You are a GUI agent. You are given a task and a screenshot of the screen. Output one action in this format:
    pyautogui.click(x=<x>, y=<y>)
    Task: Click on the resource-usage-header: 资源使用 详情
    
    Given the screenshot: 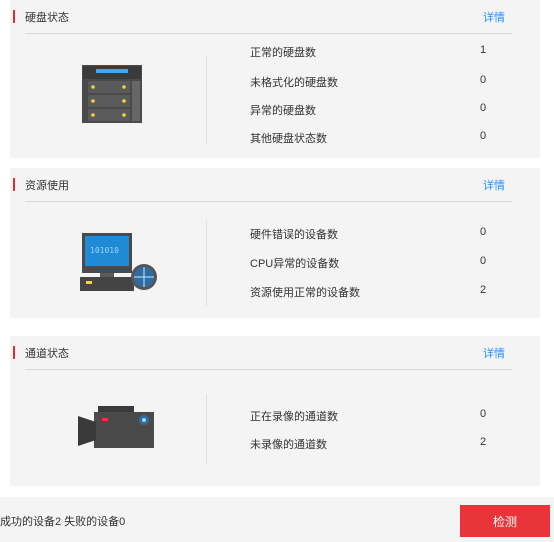 What is the action you would take?
    pyautogui.click(x=275, y=185)
    